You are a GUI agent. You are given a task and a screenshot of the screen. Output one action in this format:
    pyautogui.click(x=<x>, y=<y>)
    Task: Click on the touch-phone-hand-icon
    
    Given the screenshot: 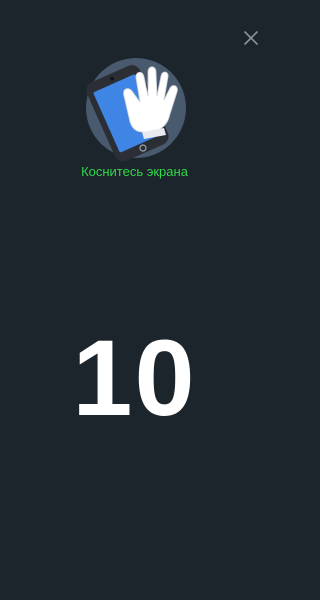 What is the action you would take?
    pyautogui.click(x=136, y=110)
    